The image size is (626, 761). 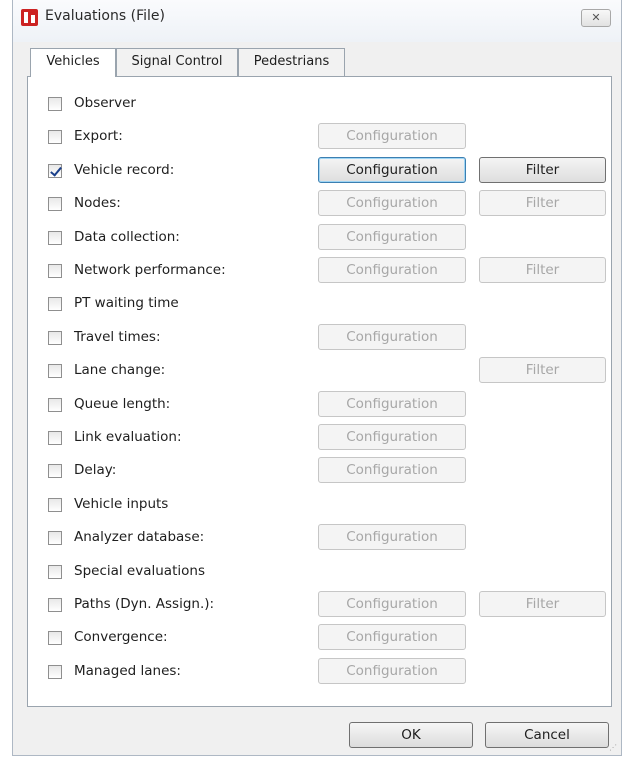 I want to click on evaluation-row-delay: Delay: Configuration, so click(x=319, y=471).